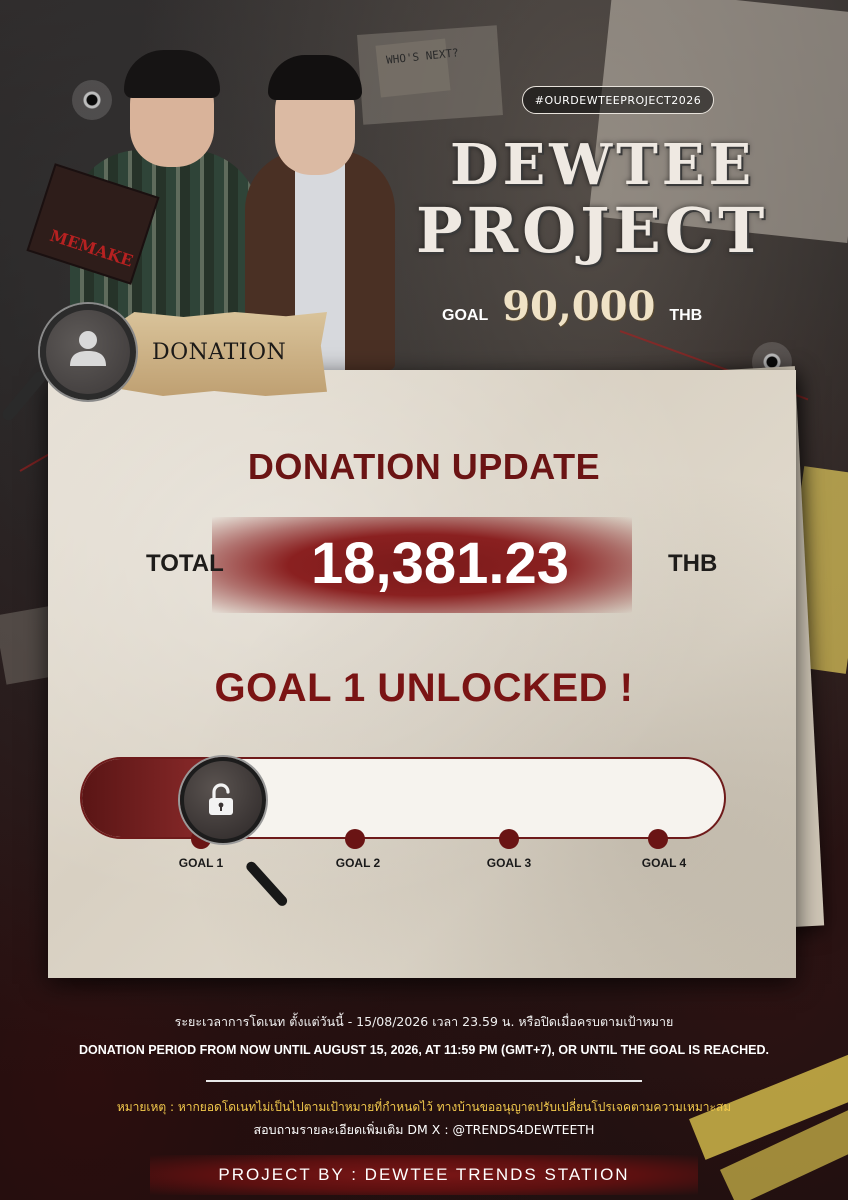 This screenshot has width=848, height=1200. What do you see at coordinates (592, 230) in the screenshot?
I see `project-title-line2: PROJECT` at bounding box center [592, 230].